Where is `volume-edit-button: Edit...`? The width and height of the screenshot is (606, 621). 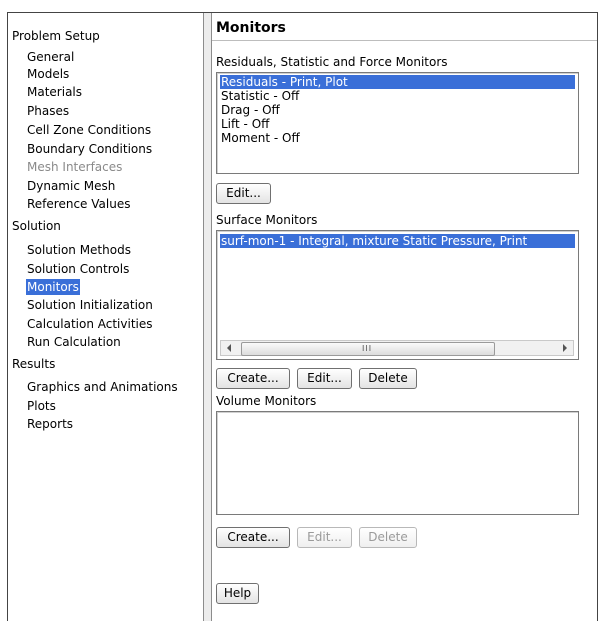
volume-edit-button: Edit... is located at coordinates (324, 537).